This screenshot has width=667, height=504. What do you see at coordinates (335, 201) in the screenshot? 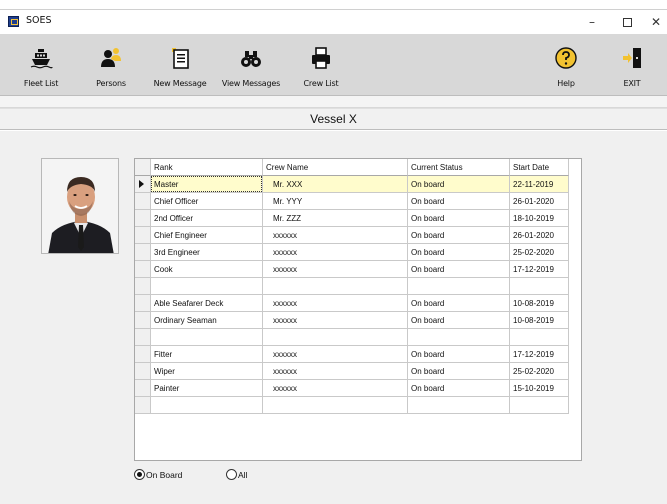
I see `cell-crew-name: Mr. YYY` at bounding box center [335, 201].